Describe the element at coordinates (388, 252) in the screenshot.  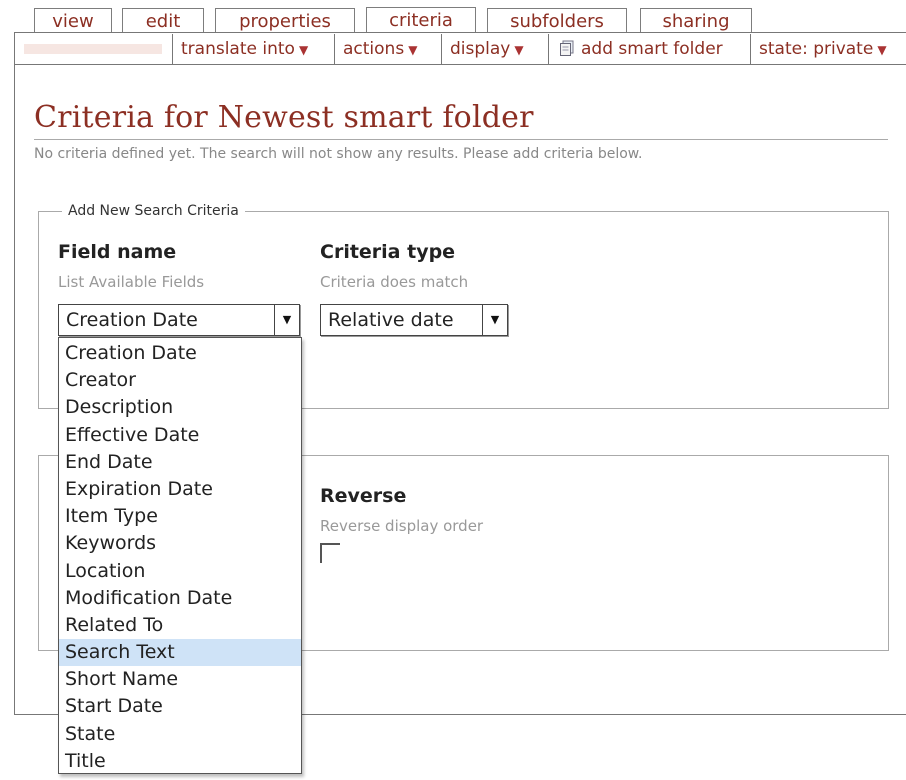
I see `criteria-type-label: Criteria type` at that location.